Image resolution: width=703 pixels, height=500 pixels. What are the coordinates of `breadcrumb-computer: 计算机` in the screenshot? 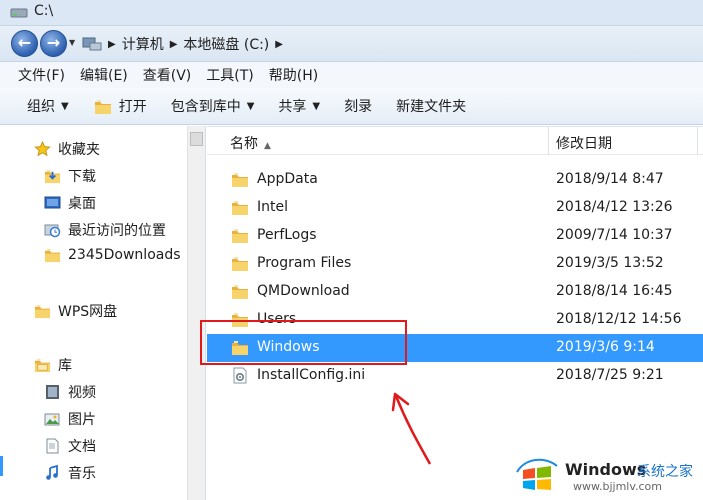 It's located at (143, 44).